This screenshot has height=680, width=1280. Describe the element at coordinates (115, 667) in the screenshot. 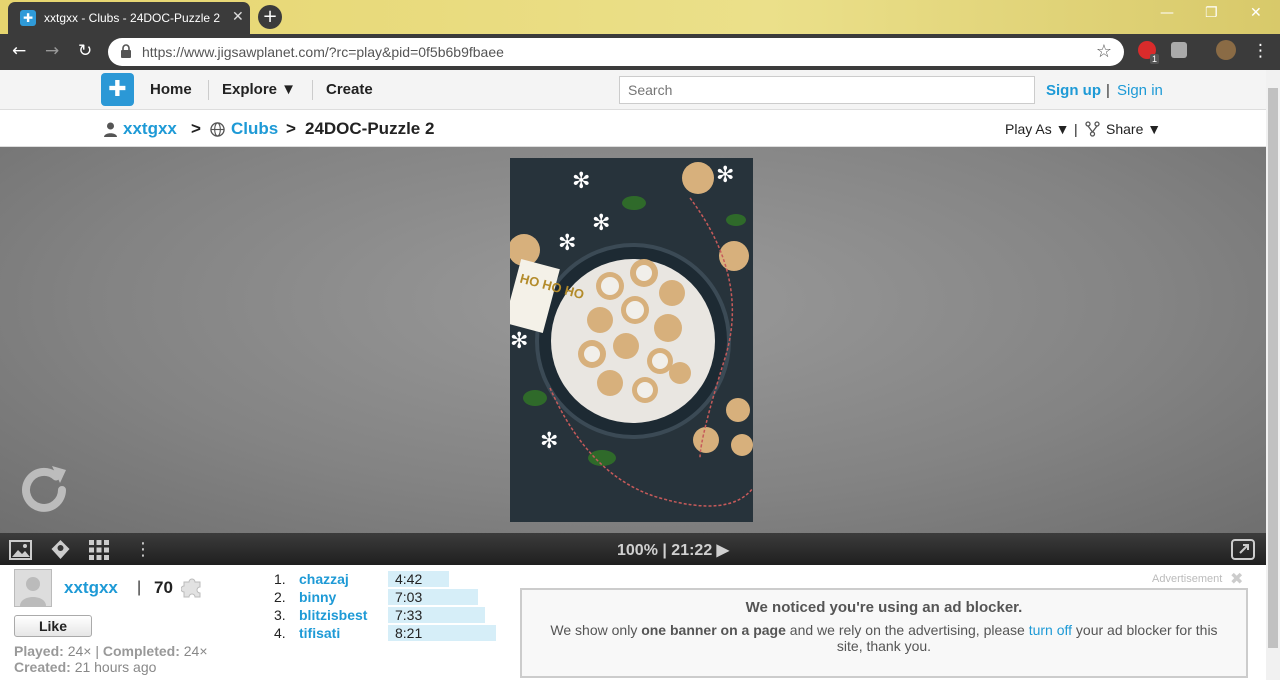

I see `created-value: 21 hours ago` at that location.